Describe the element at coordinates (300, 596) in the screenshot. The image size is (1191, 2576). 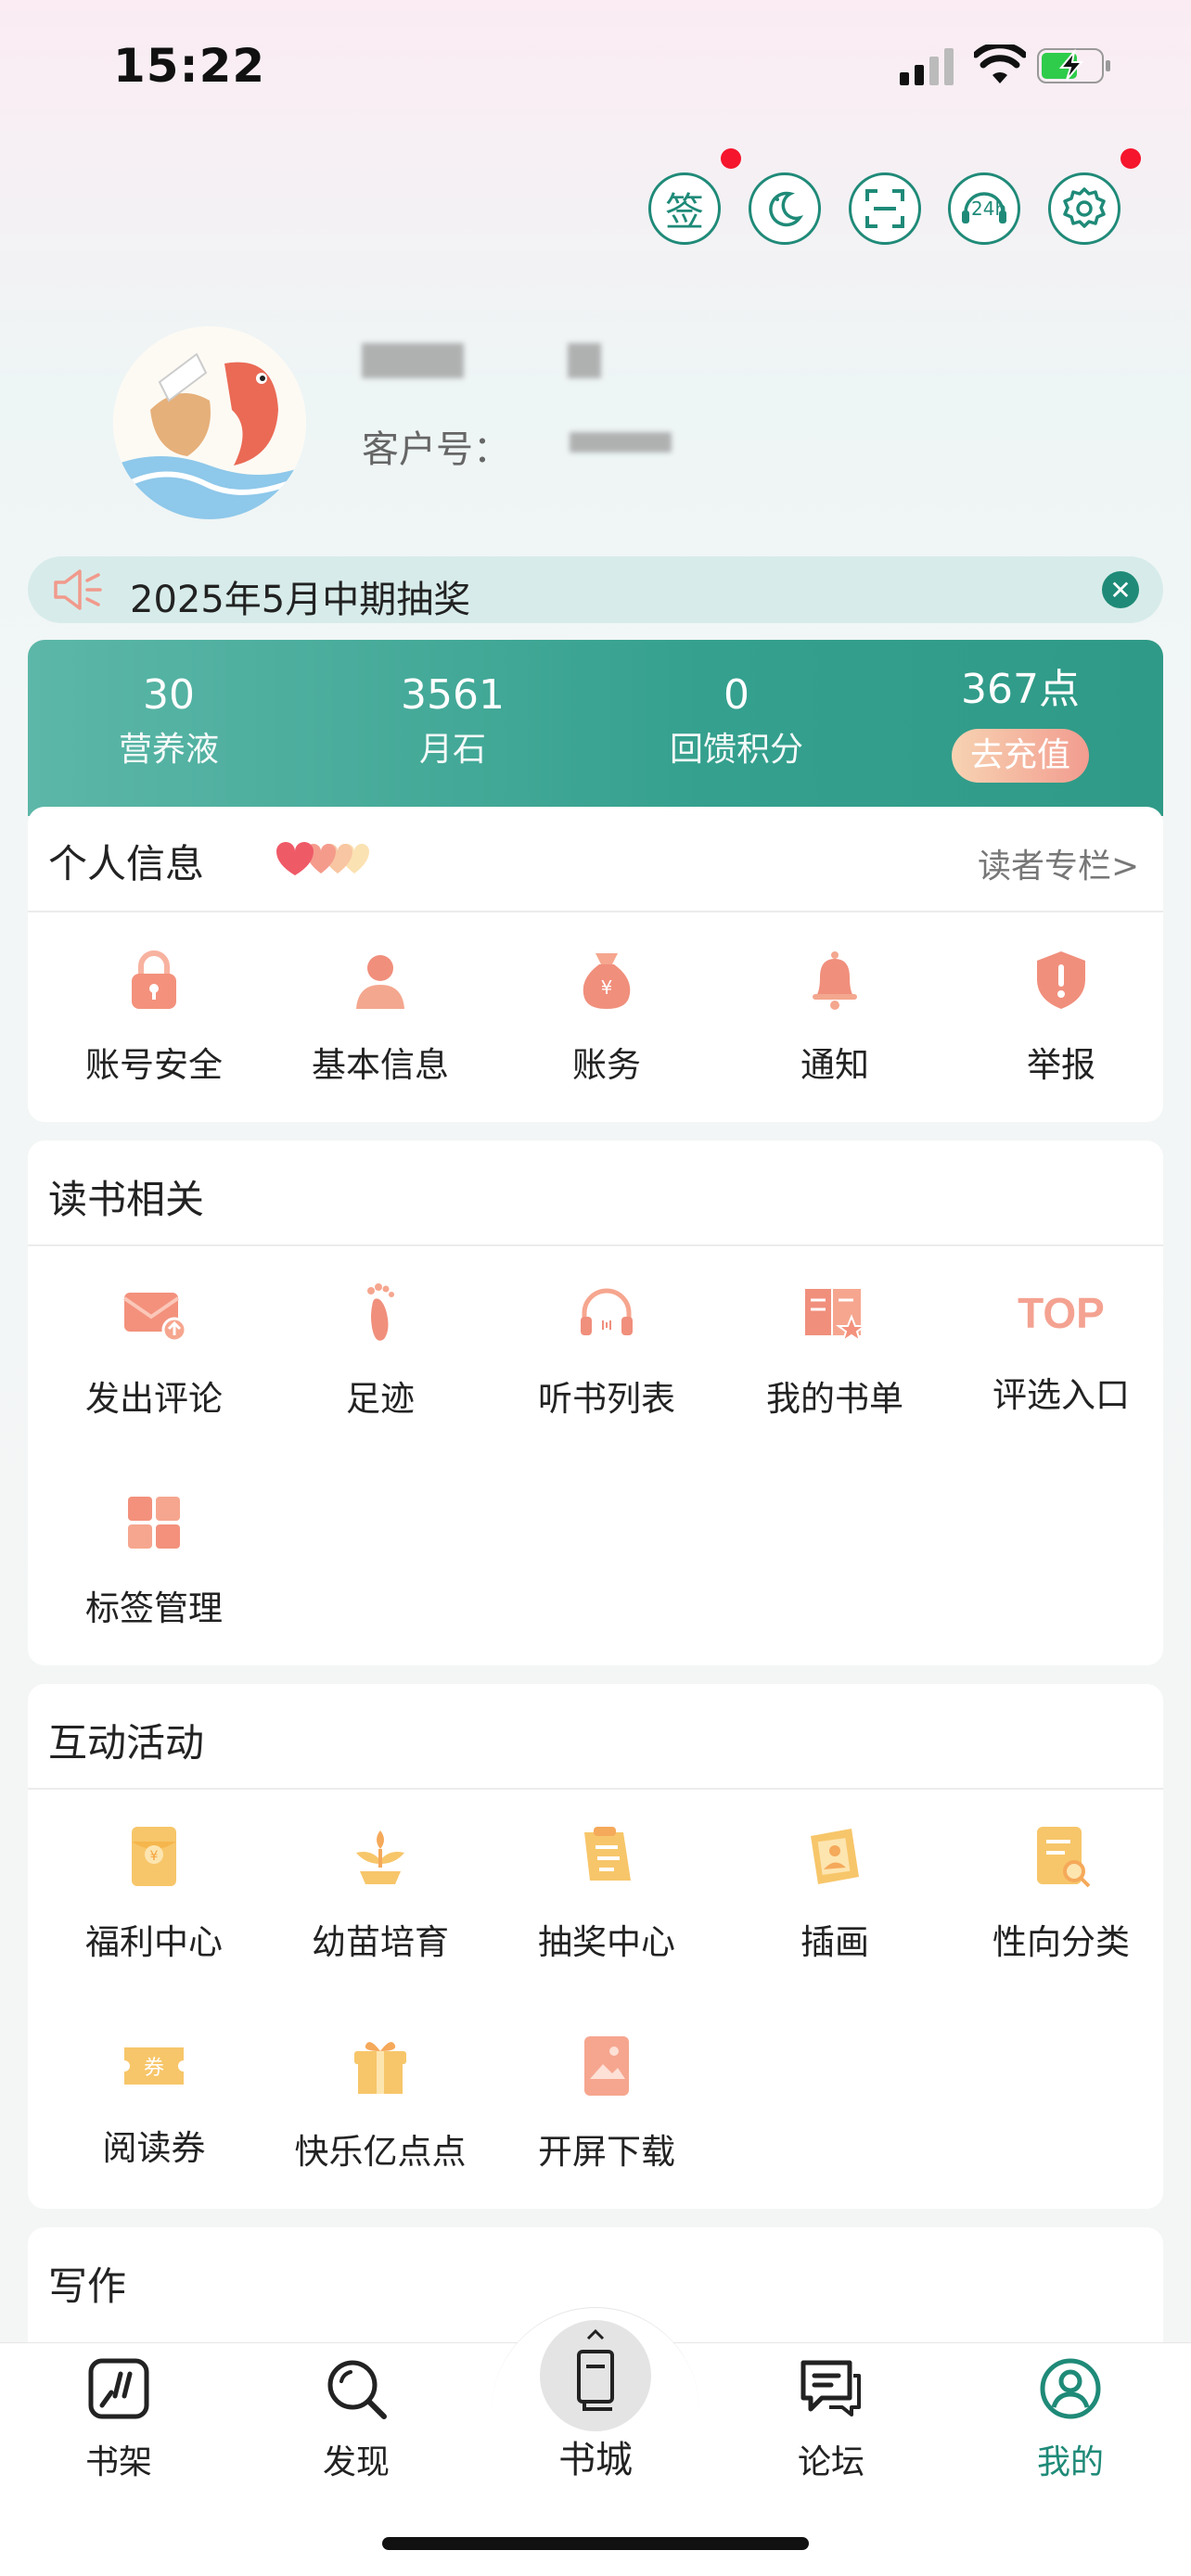
I see `notice-text: 2025年5月中期抽奖` at that location.